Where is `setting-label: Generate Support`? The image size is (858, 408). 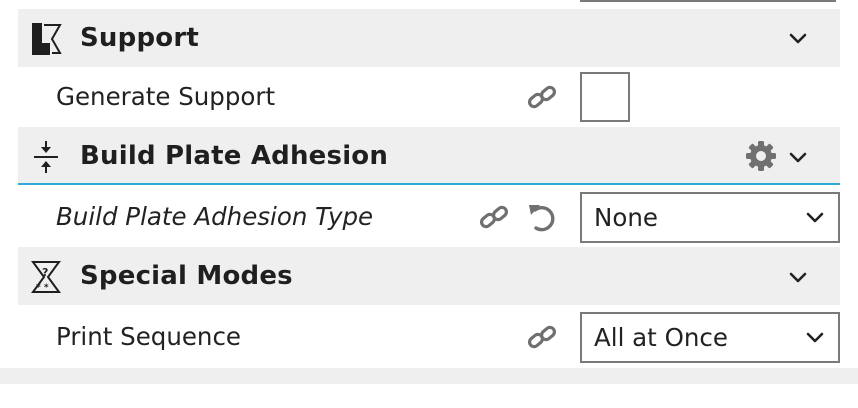 setting-label: Generate Support is located at coordinates (166, 96).